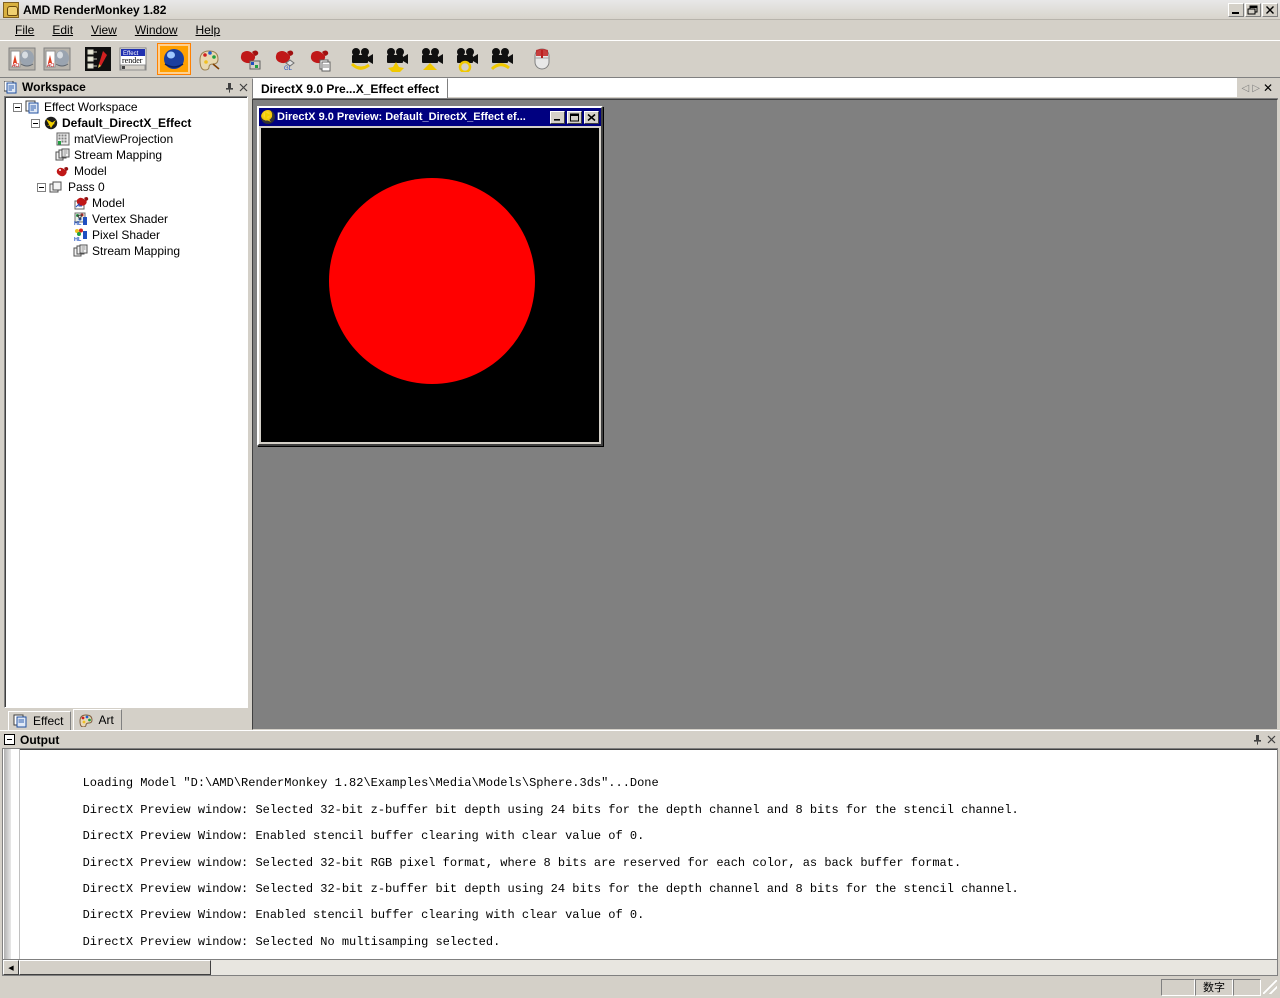  Describe the element at coordinates (1236, 9) in the screenshot. I see `minimize-button` at that location.